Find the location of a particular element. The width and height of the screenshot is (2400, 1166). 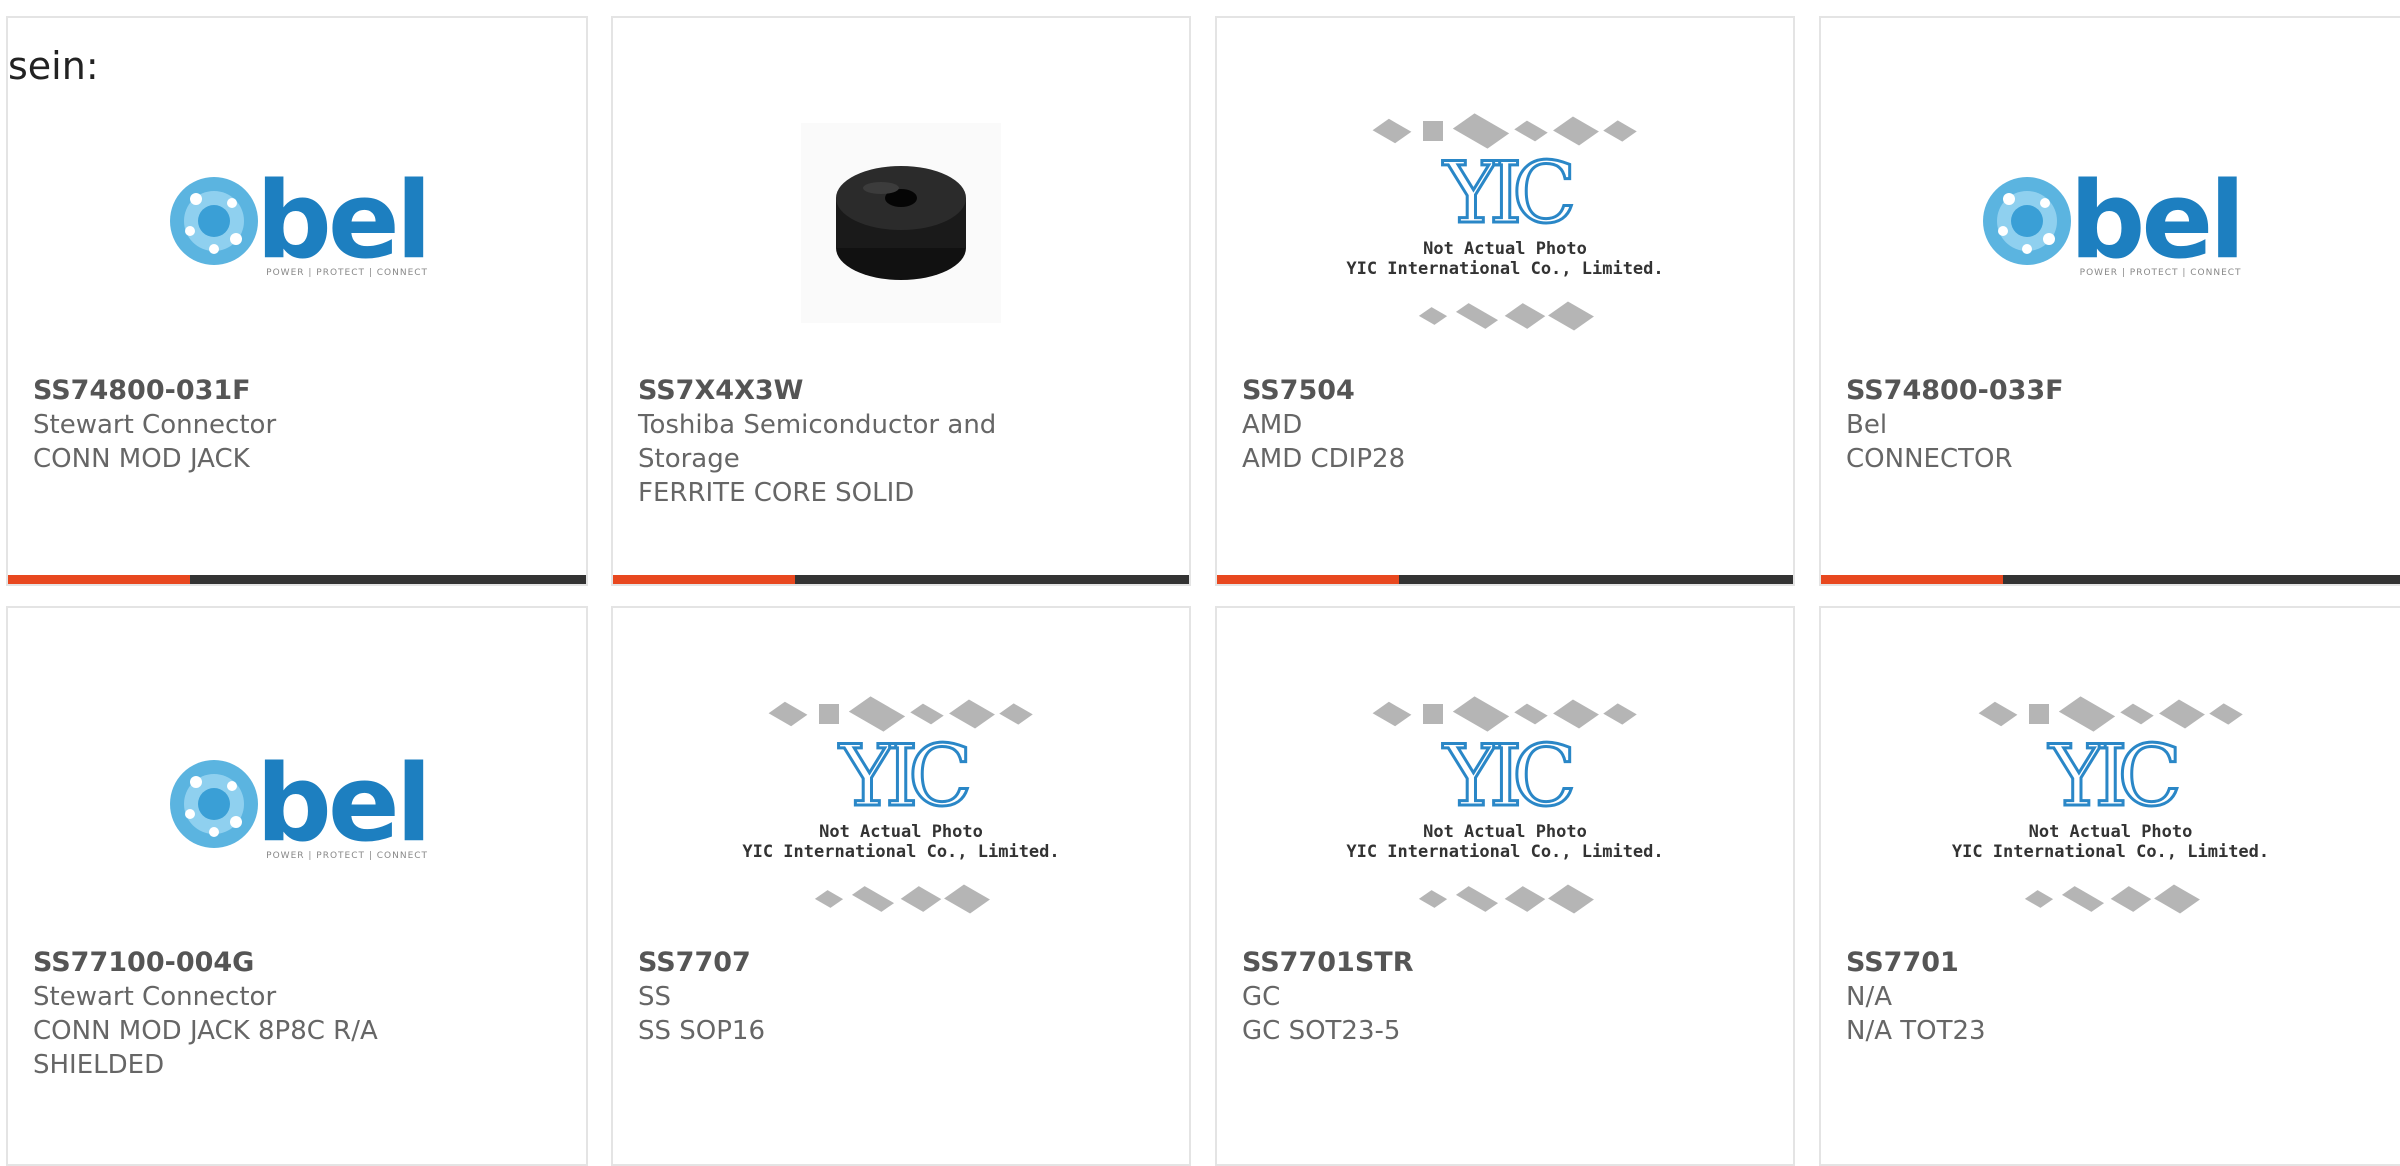

product-image is located at coordinates (901, 223).